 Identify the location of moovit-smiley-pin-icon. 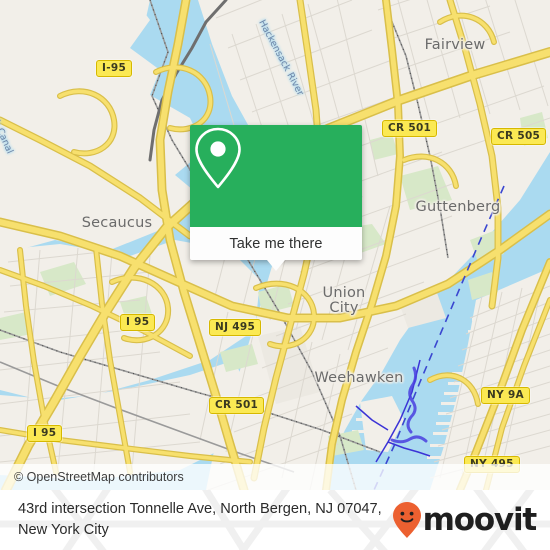
(406, 520).